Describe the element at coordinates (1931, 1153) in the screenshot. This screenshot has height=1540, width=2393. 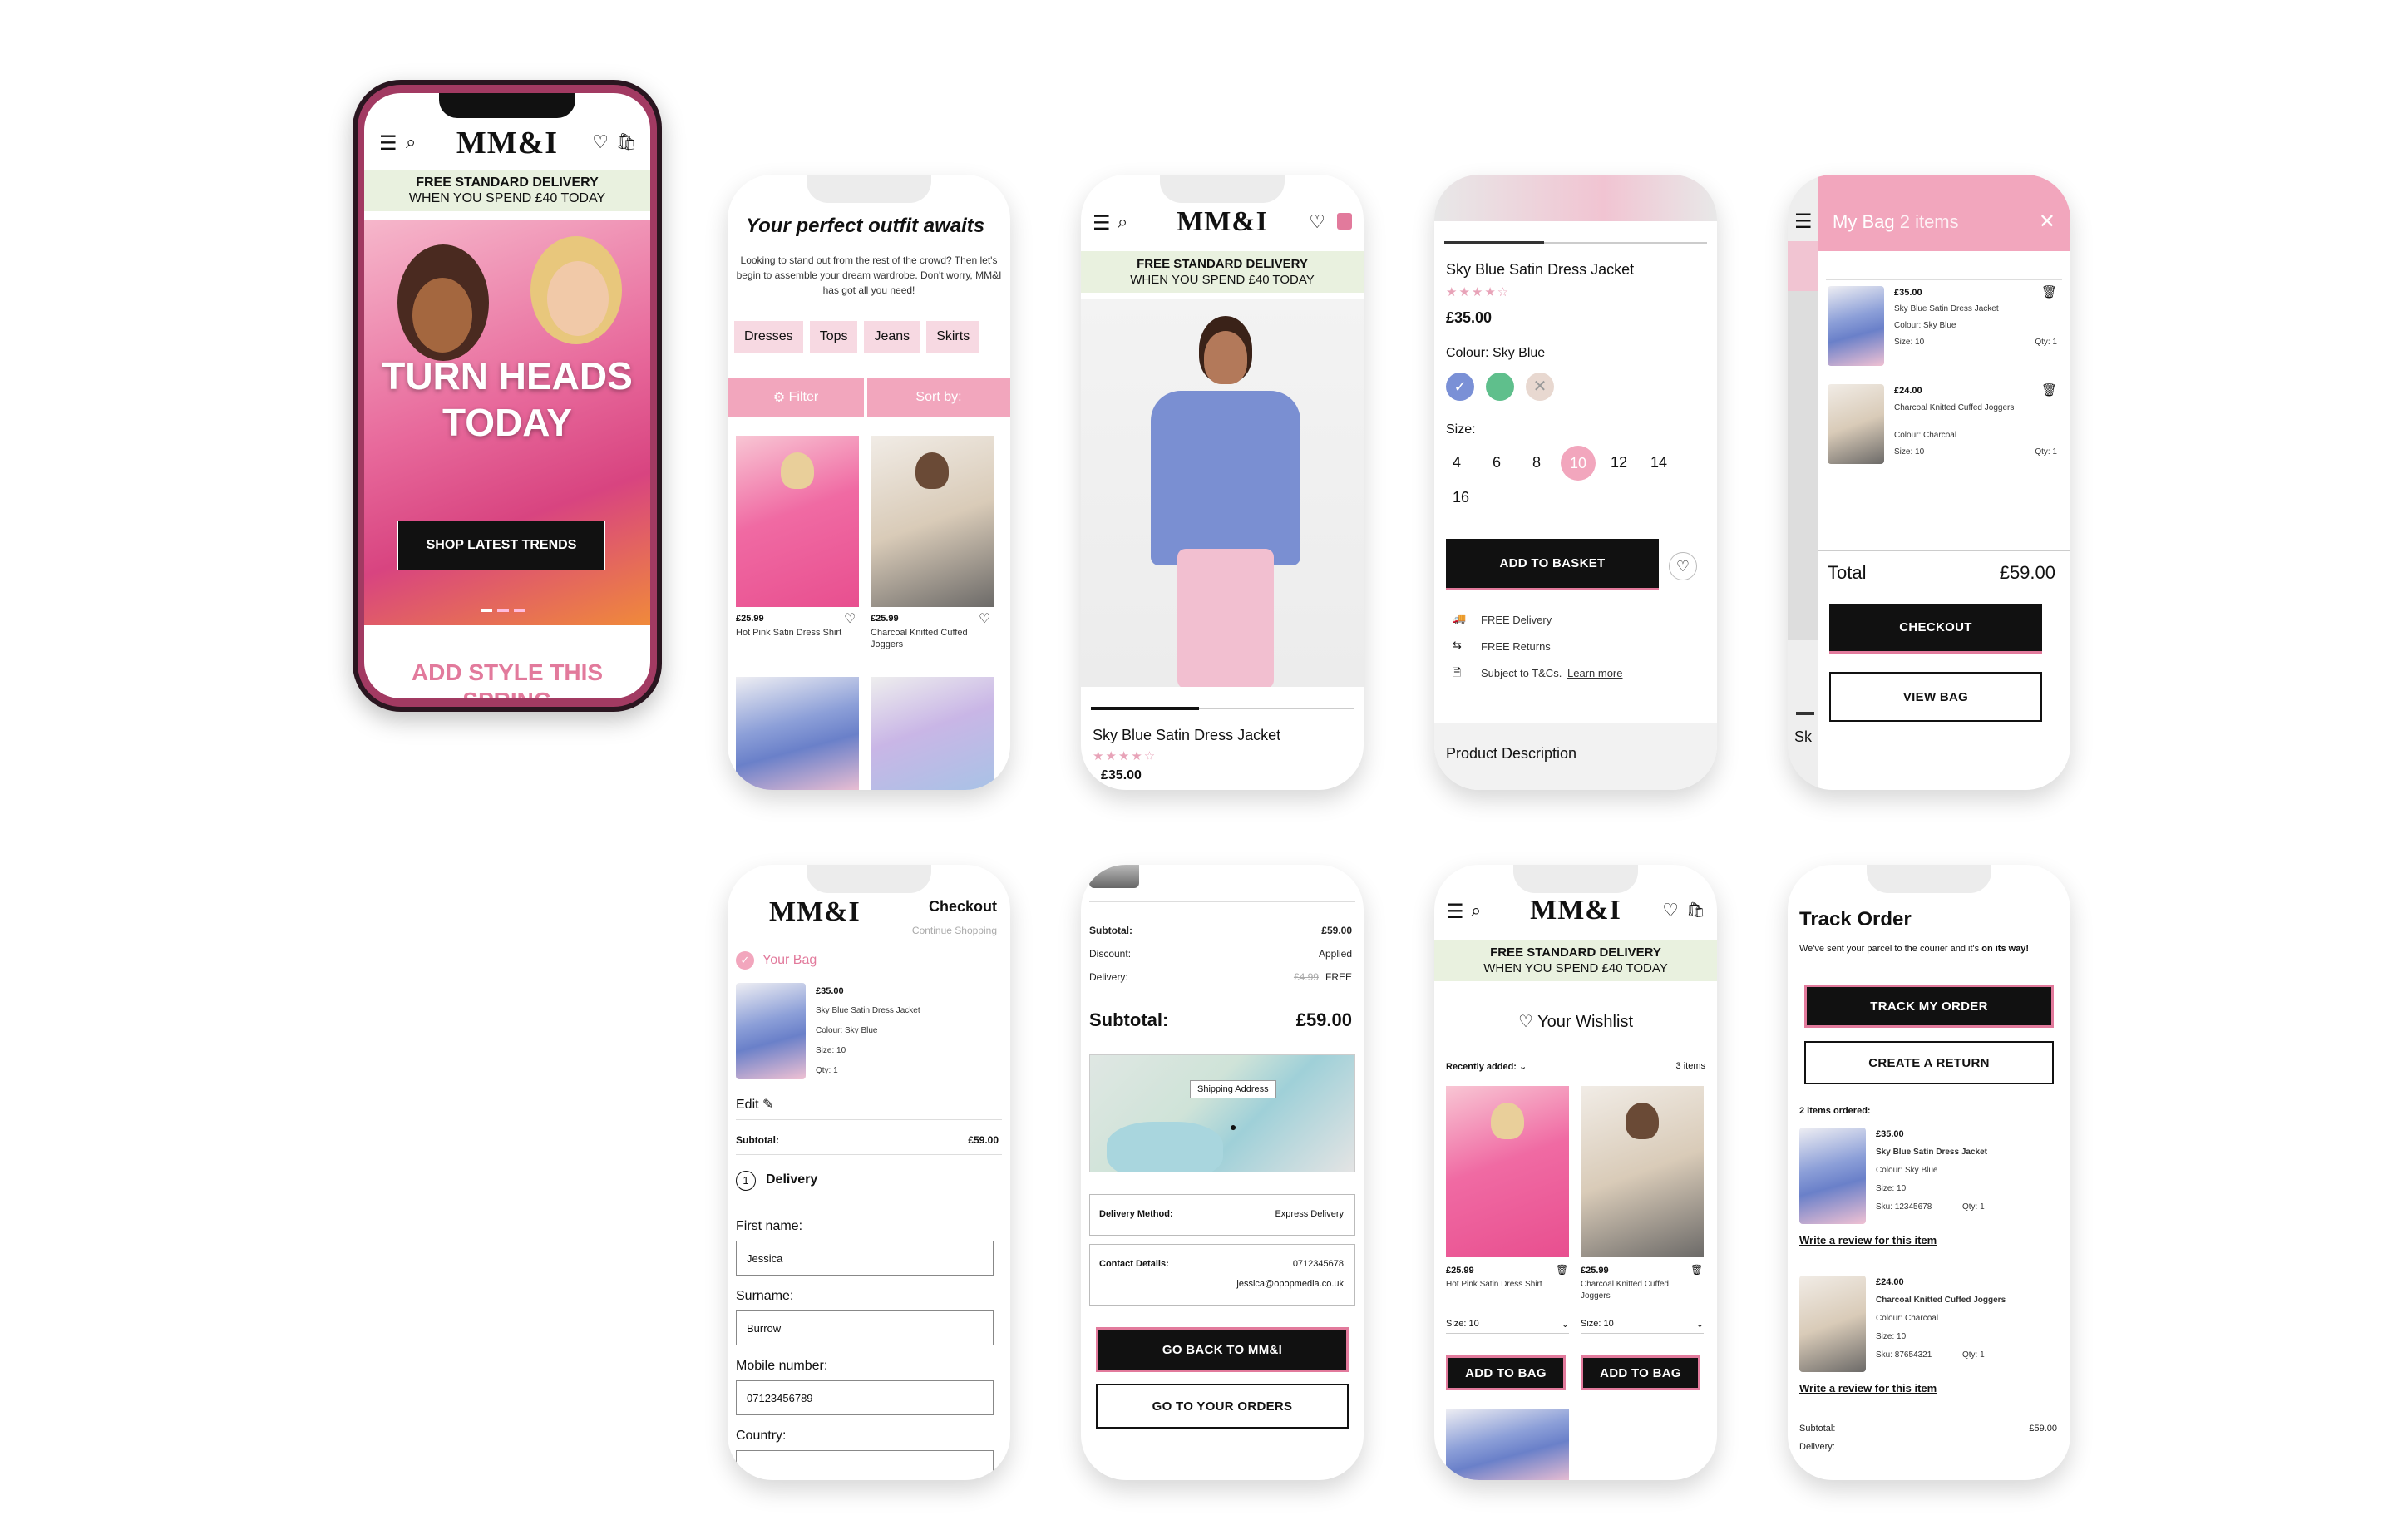
I see `order-item-name: Sky Blue Satin Dress Jacket` at that location.